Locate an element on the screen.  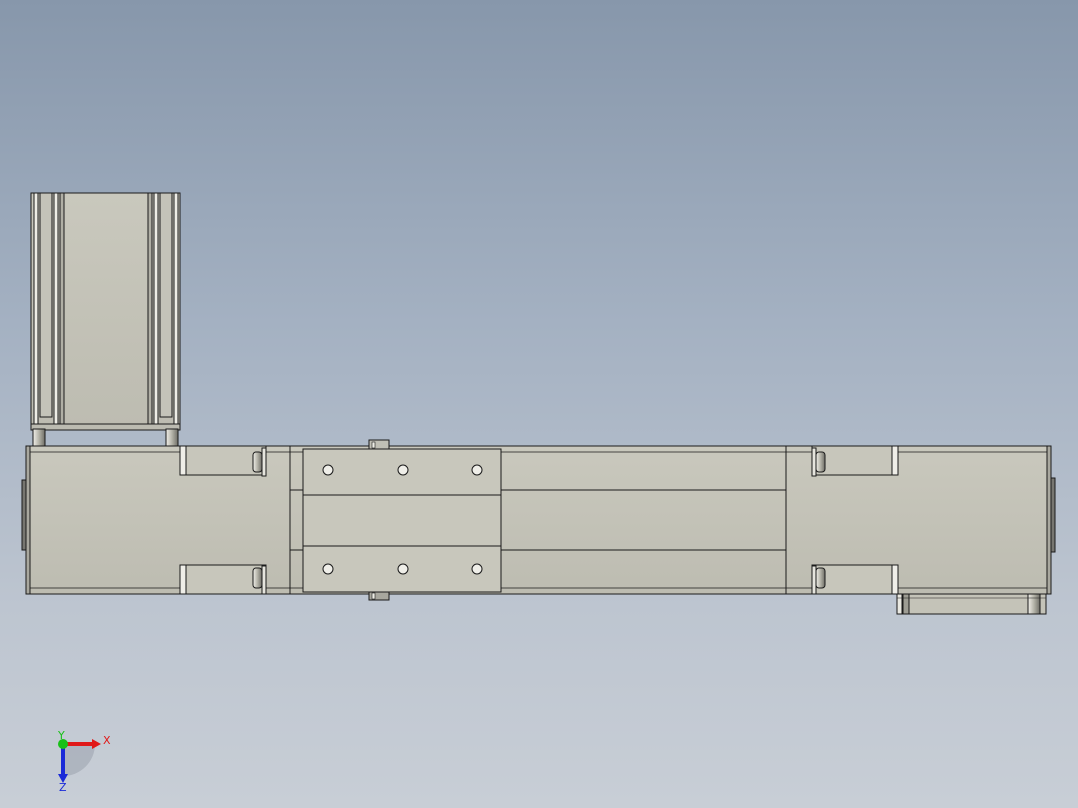
triad-y-label: Y is located at coordinates (61, 735).